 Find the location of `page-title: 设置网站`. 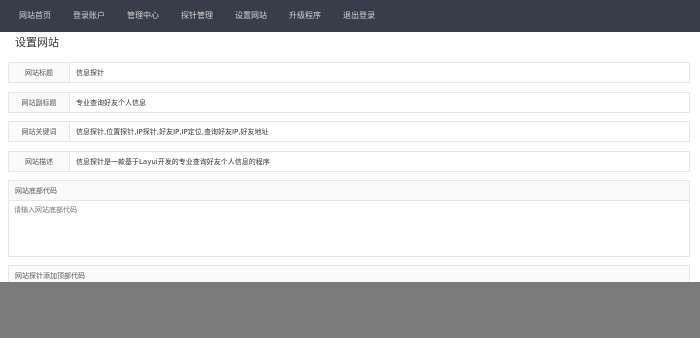

page-title: 设置网站 is located at coordinates (37, 42).